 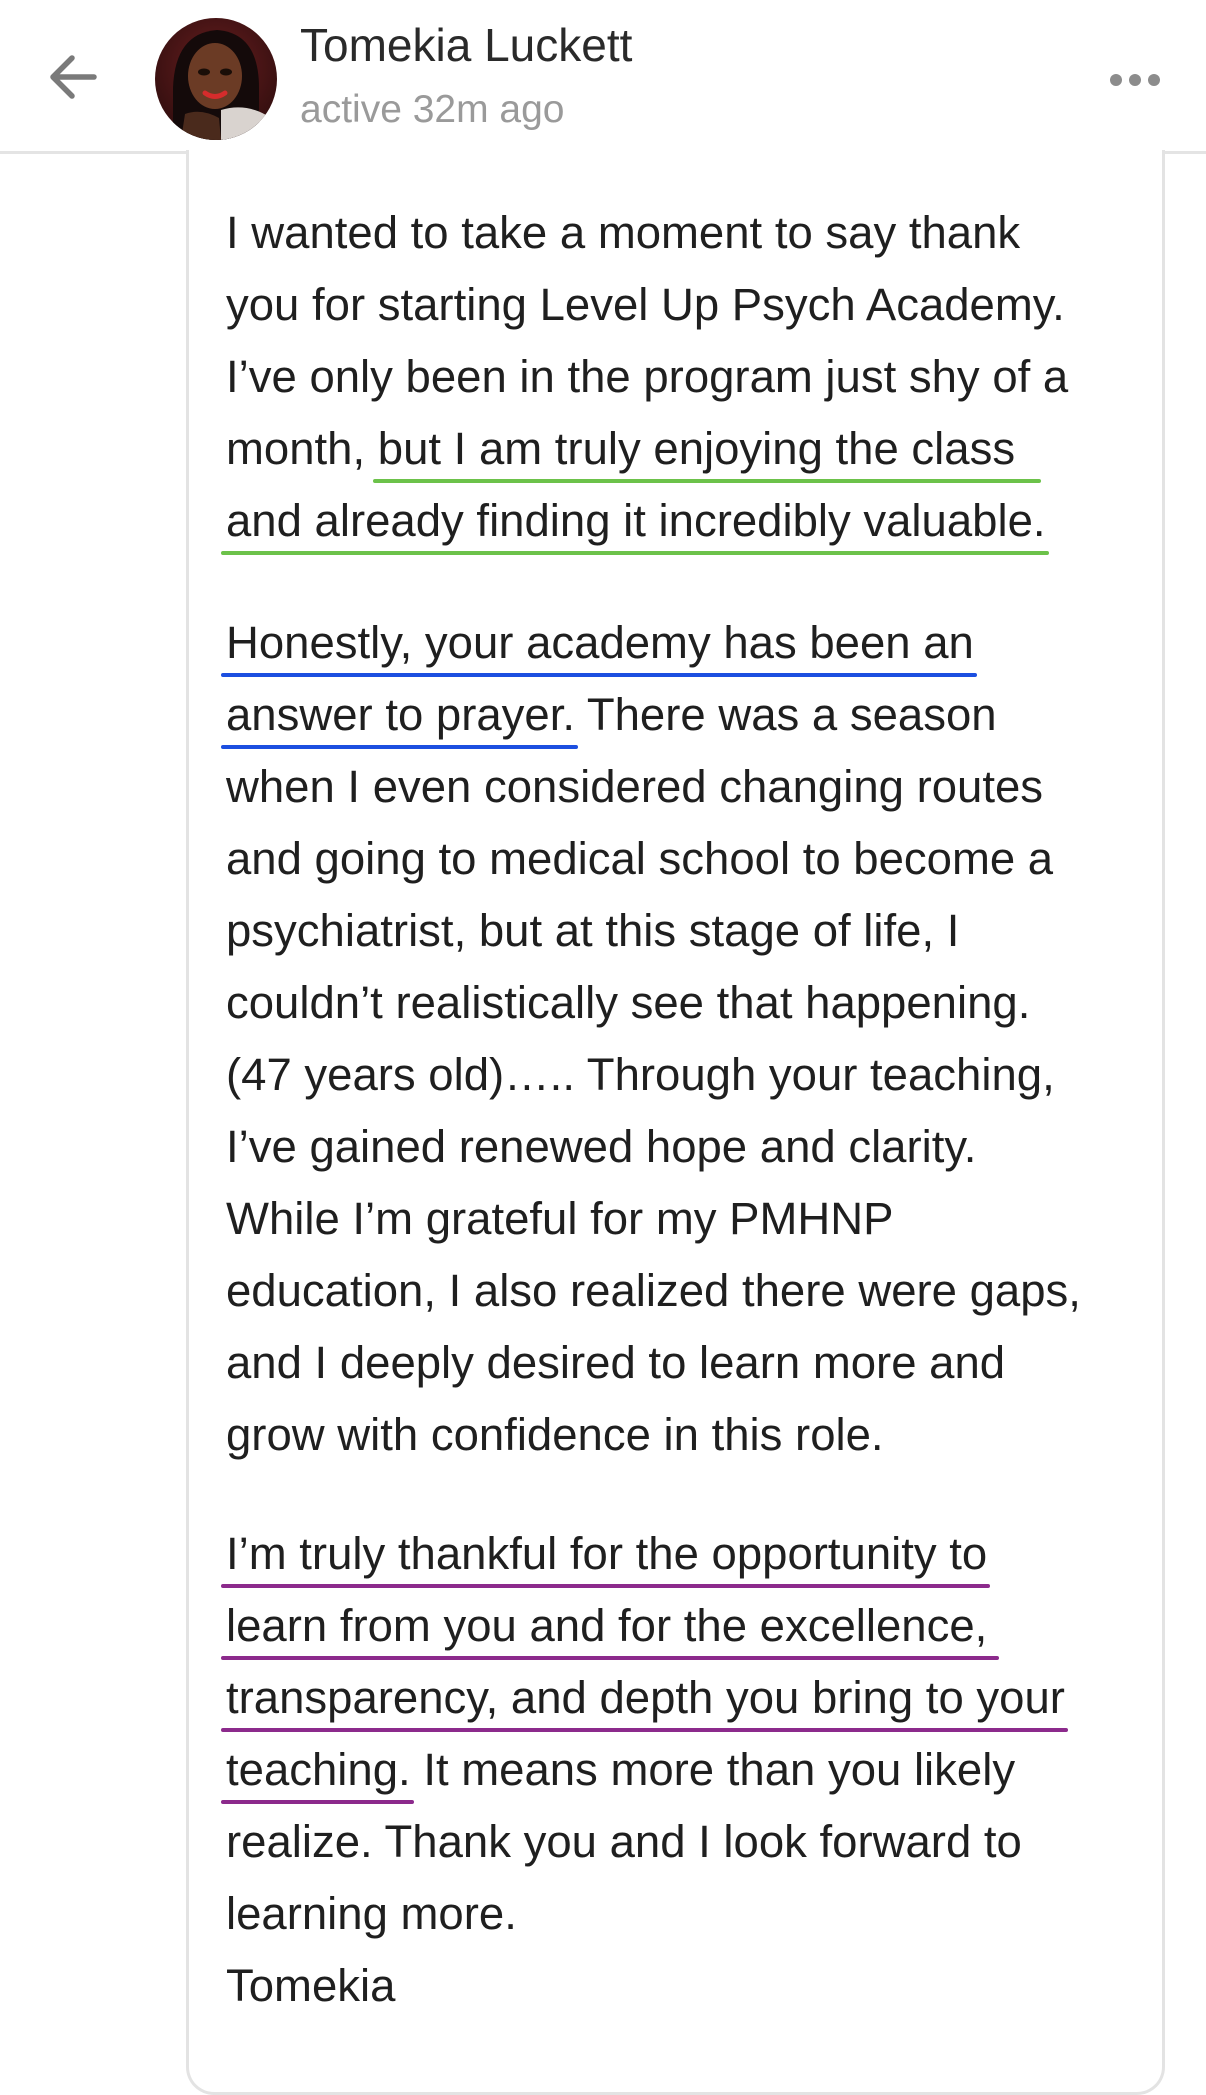 What do you see at coordinates (371, 1913) in the screenshot?
I see `message-line: learning more.` at bounding box center [371, 1913].